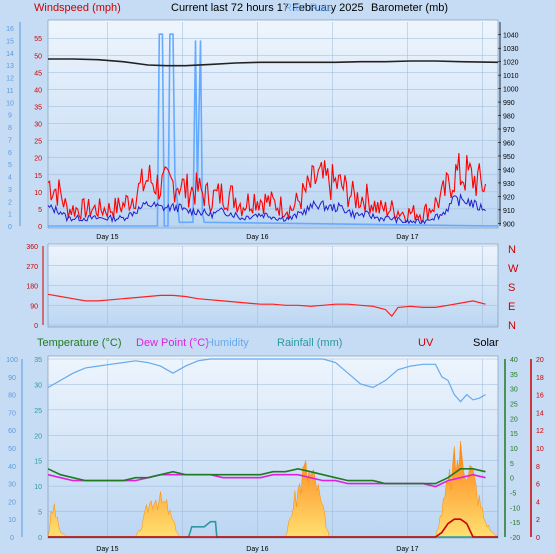 This screenshot has height=554, width=555. I want to click on baro-axis-tick-label: 960, so click(509, 143).